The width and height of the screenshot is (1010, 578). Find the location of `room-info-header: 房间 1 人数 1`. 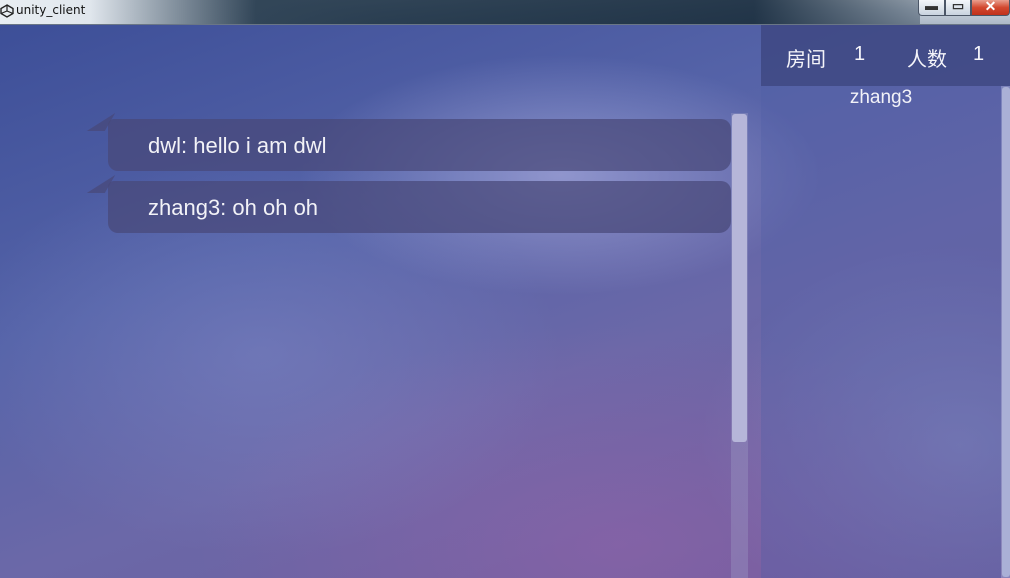

room-info-header: 房间 1 人数 1 is located at coordinates (885, 55).